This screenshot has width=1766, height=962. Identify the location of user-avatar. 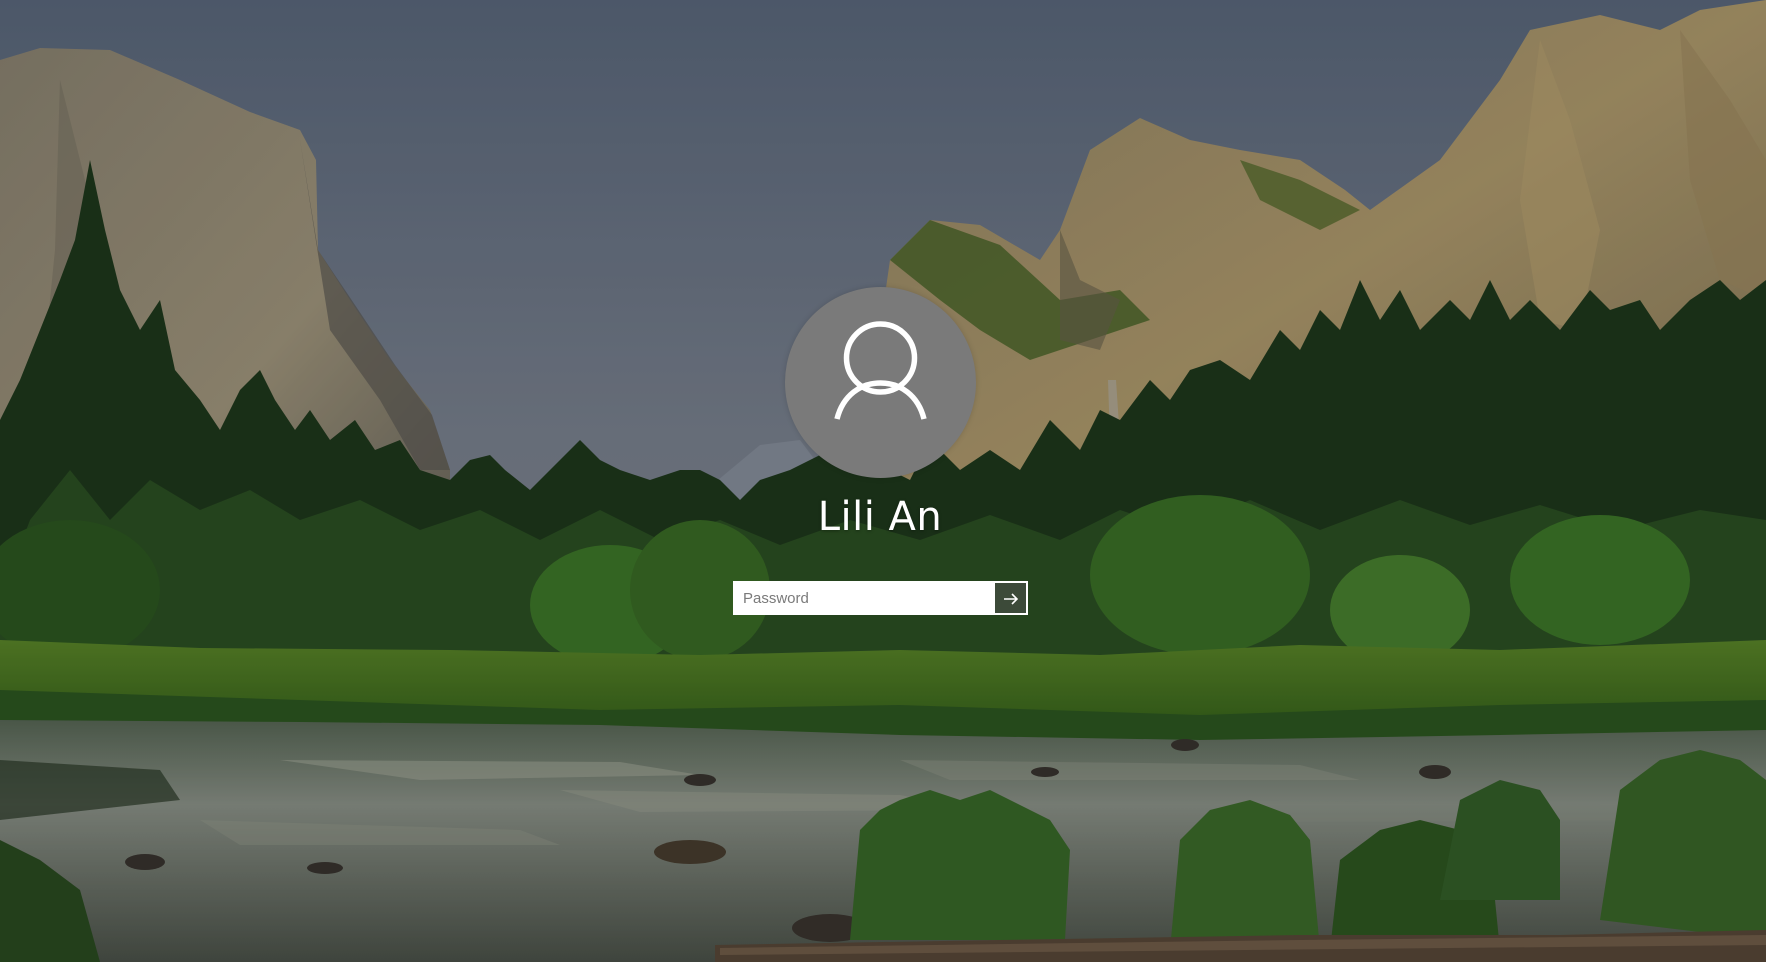
(880, 382).